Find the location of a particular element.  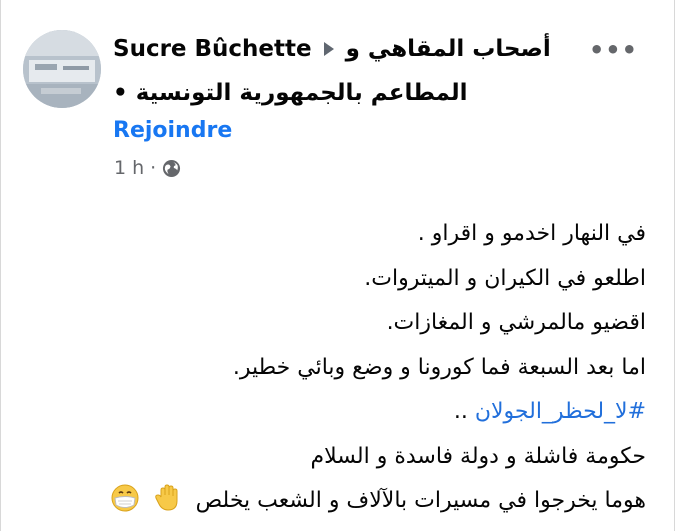

post-header: Sucre Bûchette أصحاب المقاهي و is located at coordinates (332, 49).